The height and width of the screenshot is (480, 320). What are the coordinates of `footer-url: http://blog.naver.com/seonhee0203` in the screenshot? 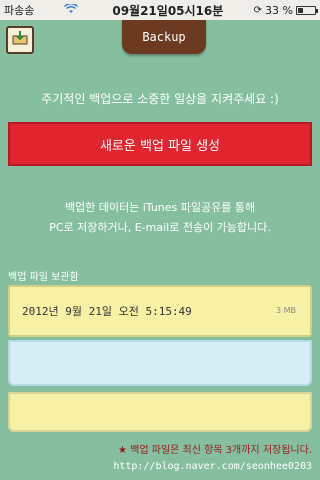 It's located at (212, 466).